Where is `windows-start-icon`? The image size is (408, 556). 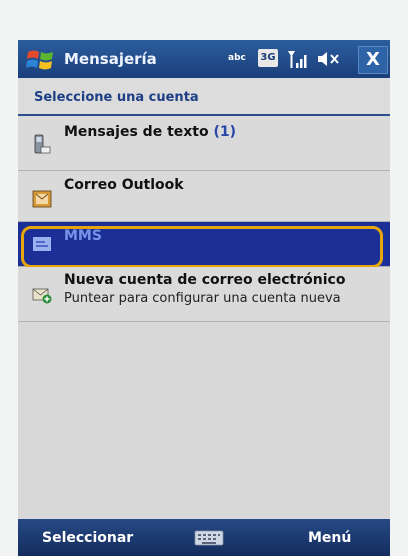 windows-start-icon is located at coordinates (41, 60).